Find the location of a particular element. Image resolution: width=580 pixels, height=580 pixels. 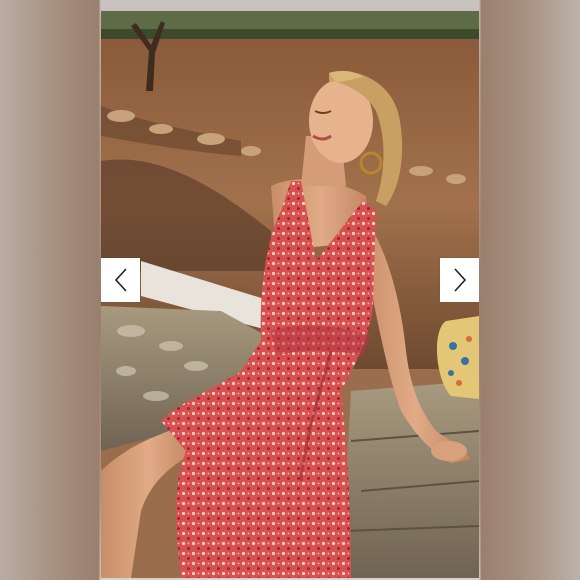

chevron-left-icon is located at coordinates (120, 280).